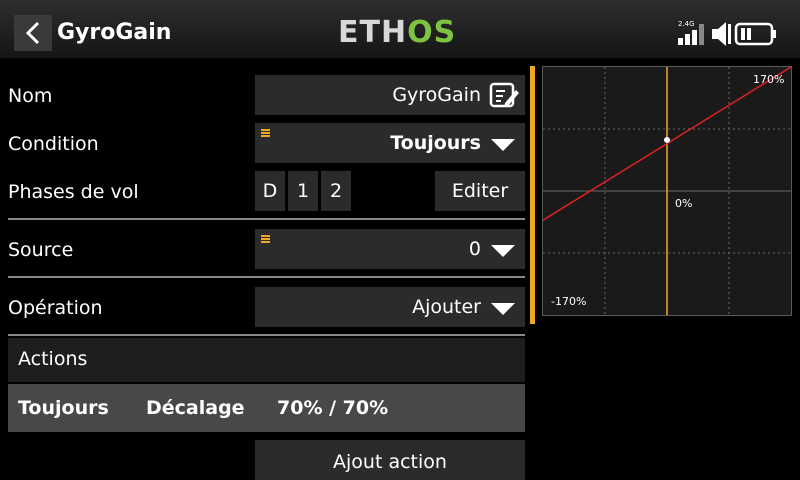  What do you see at coordinates (333, 408) in the screenshot?
I see `action-value: 70% / 70%` at bounding box center [333, 408].